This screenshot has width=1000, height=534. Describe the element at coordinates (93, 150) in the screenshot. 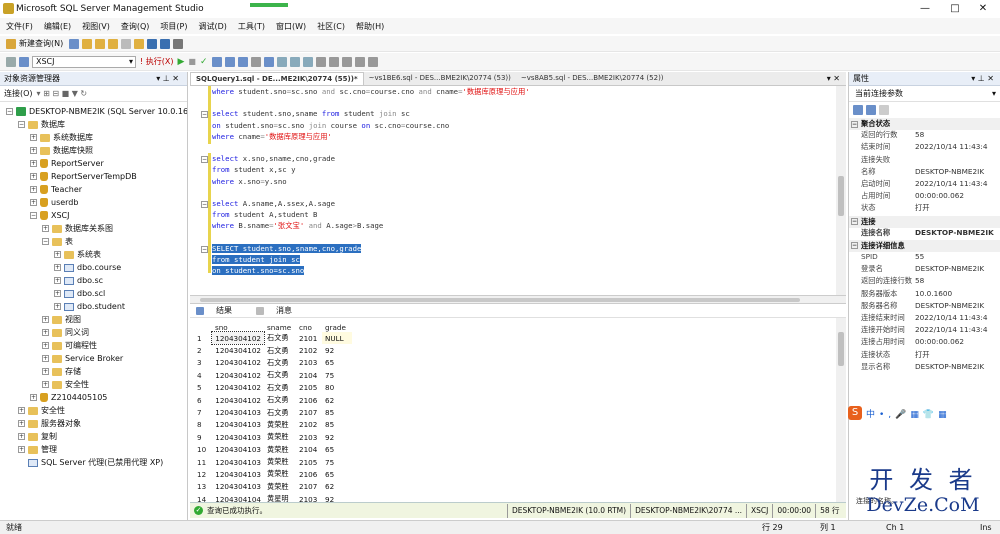

I see `tree-node: + 数据库快照` at that location.